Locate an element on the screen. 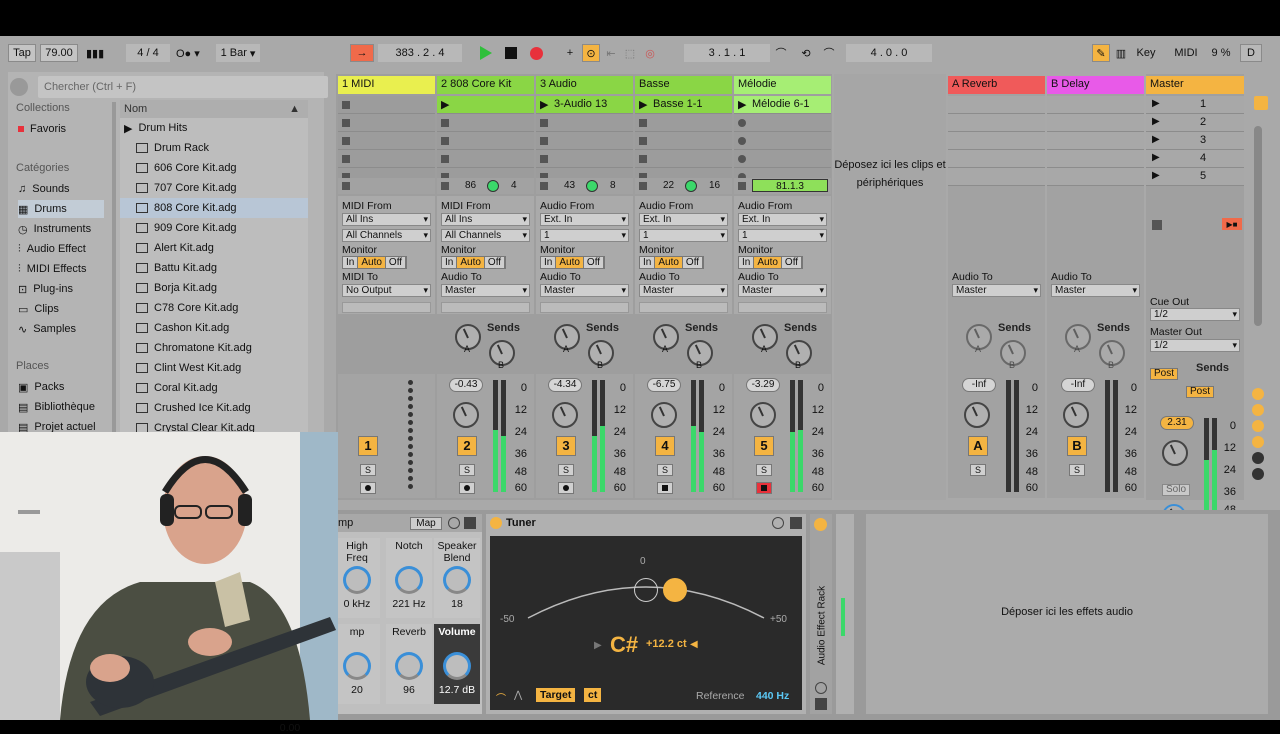 Image resolution: width=1280 pixels, height=734 pixels. bpm-field: 79.00 is located at coordinates (59, 53).